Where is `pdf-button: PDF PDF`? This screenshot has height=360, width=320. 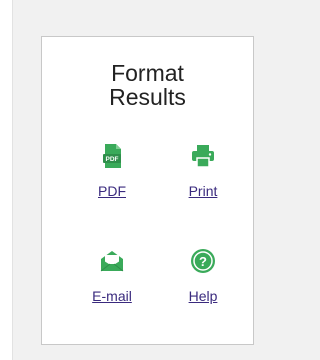
pdf-button: PDF PDF is located at coordinates (112, 171).